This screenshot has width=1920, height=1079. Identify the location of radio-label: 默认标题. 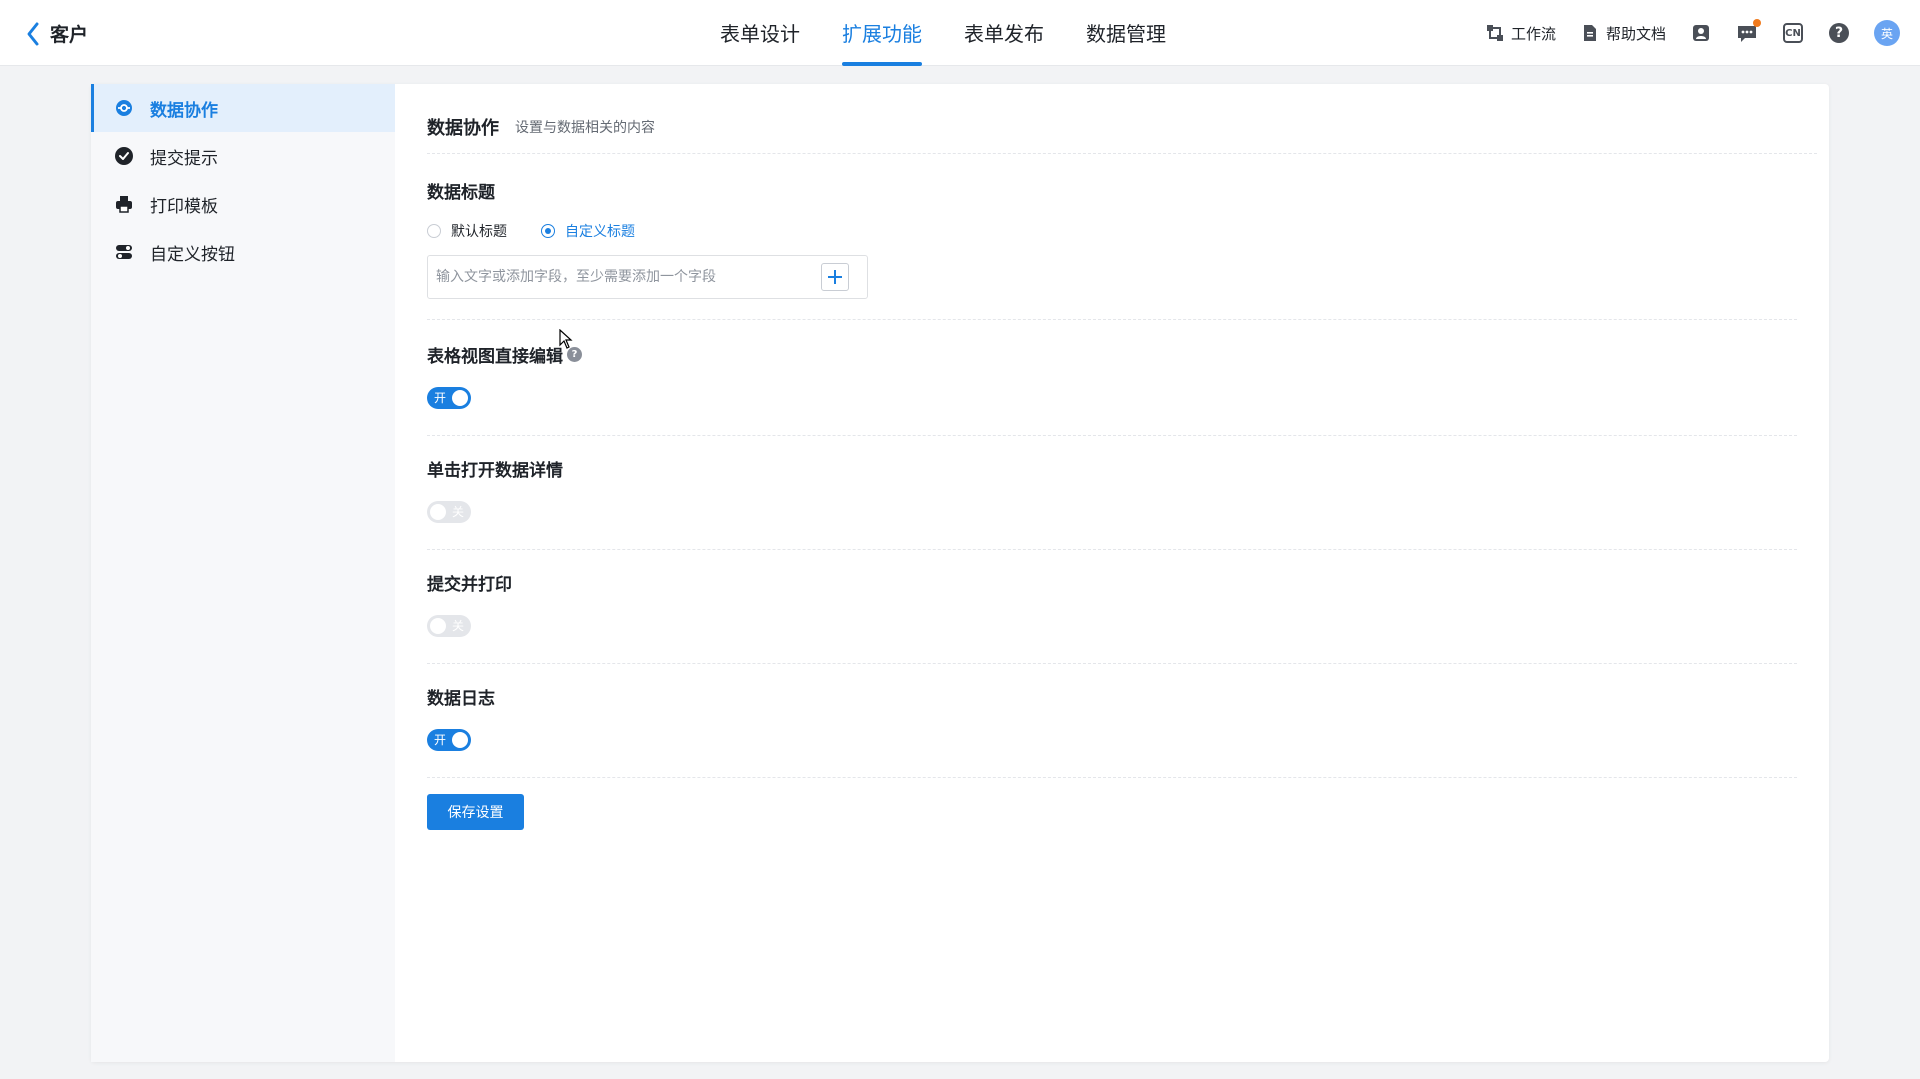
(479, 232).